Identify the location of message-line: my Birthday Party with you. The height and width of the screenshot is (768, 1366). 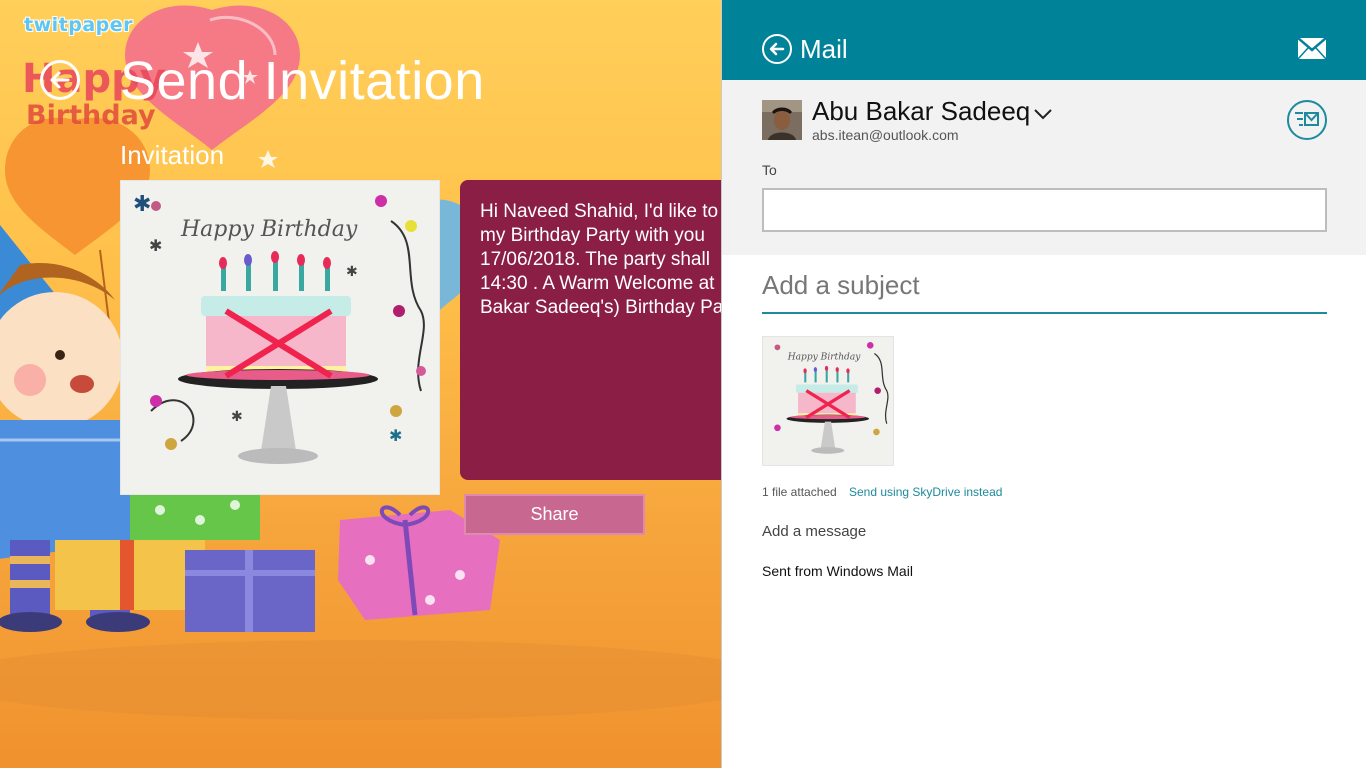
(592, 235).